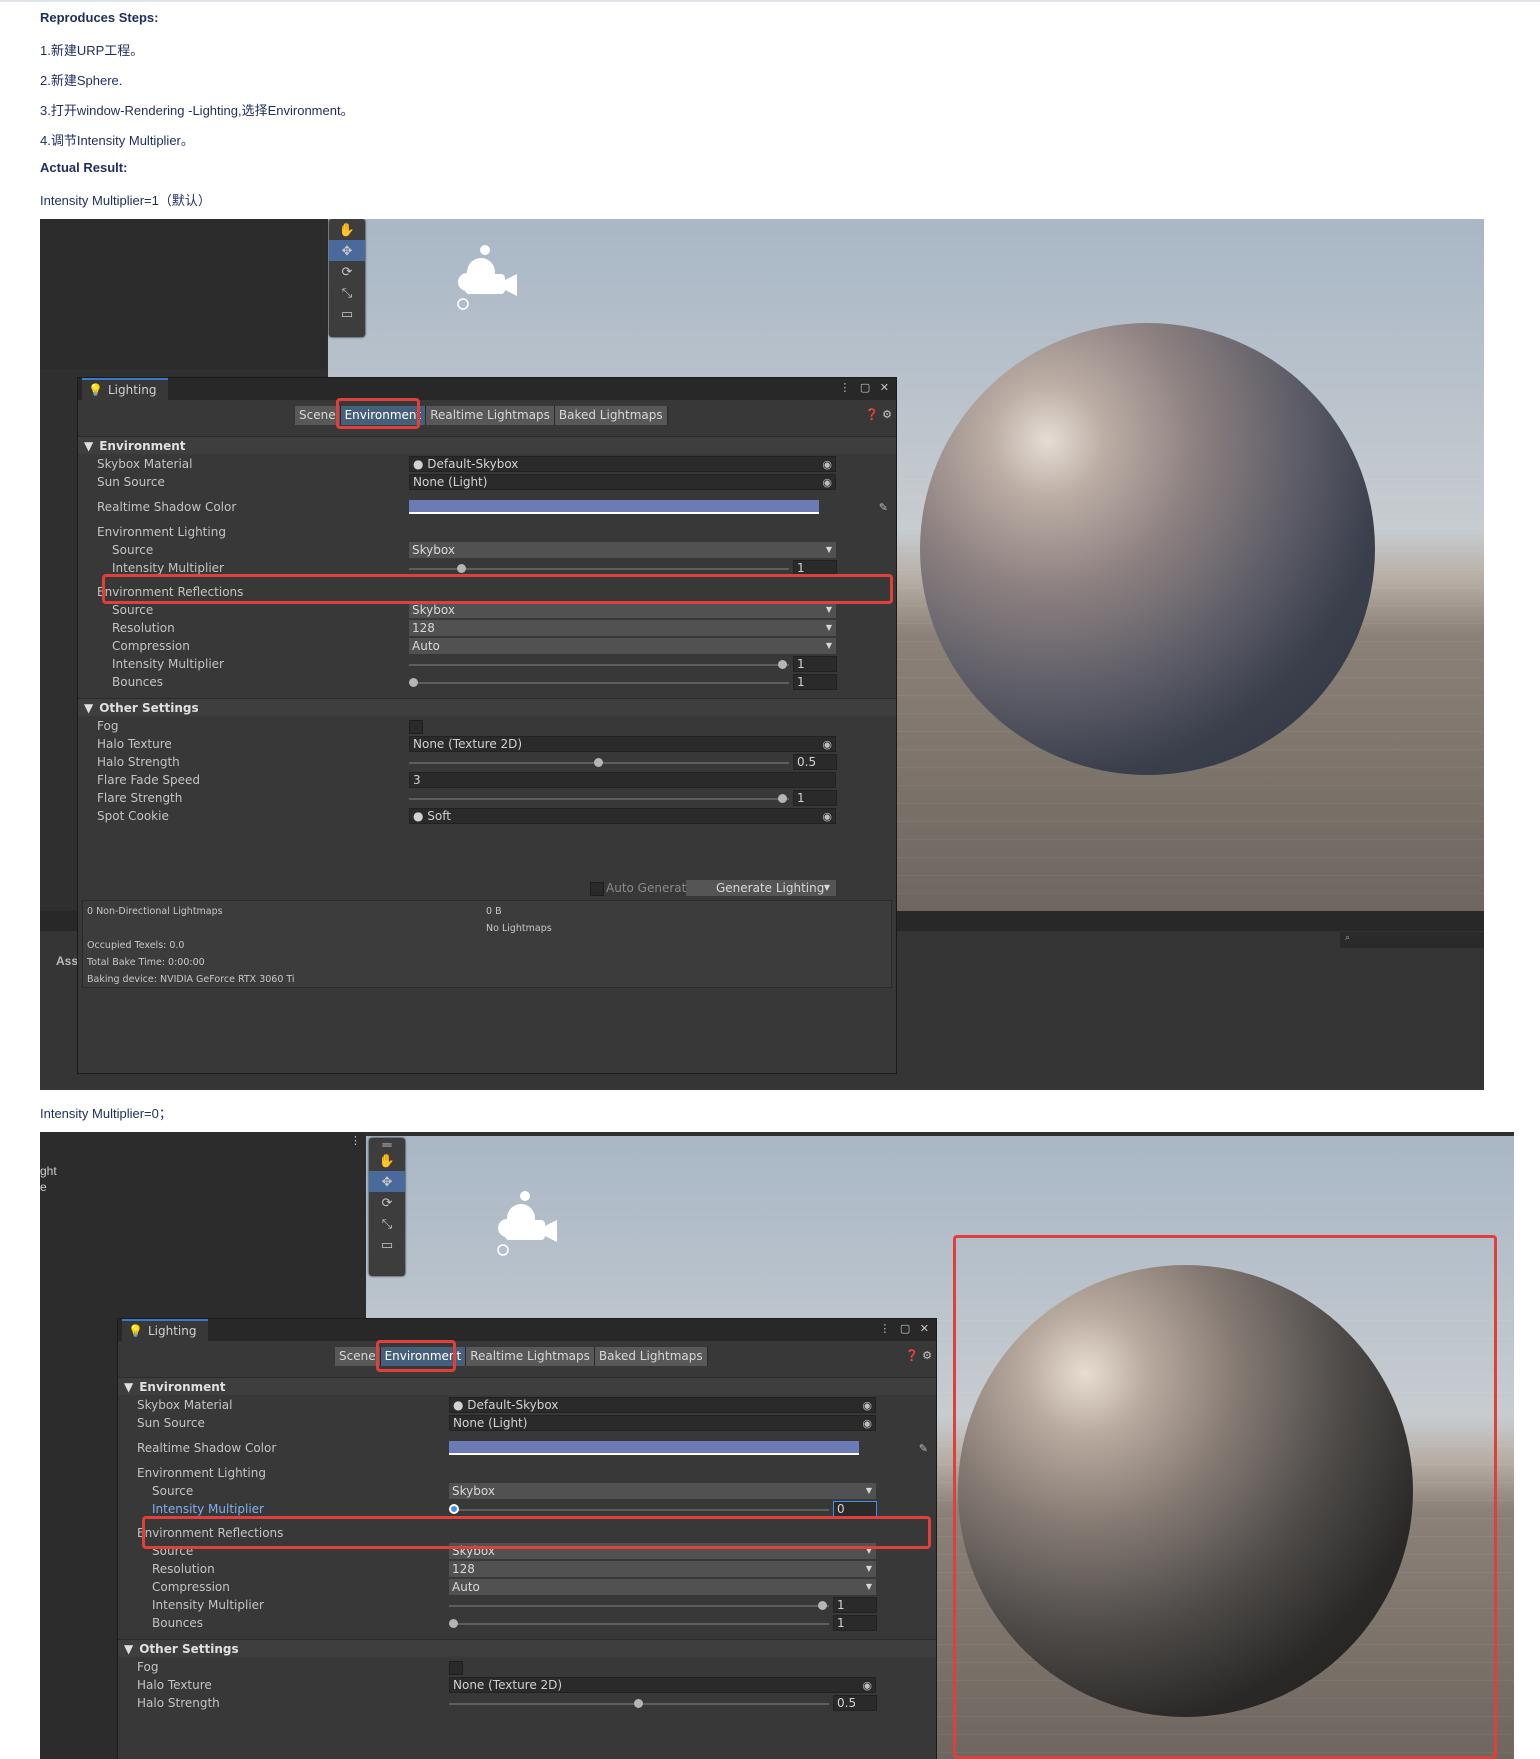 The width and height of the screenshot is (1540, 1759). Describe the element at coordinates (622, 610) in the screenshot. I see `refl-source-dropdown: Skybox ▼` at that location.